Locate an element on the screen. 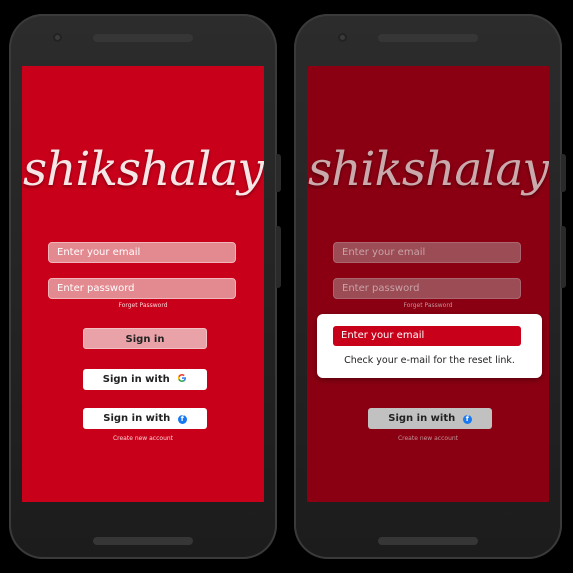 This screenshot has height=573, width=573. reset-message: Check your e-mail for the reset link. is located at coordinates (429, 360).